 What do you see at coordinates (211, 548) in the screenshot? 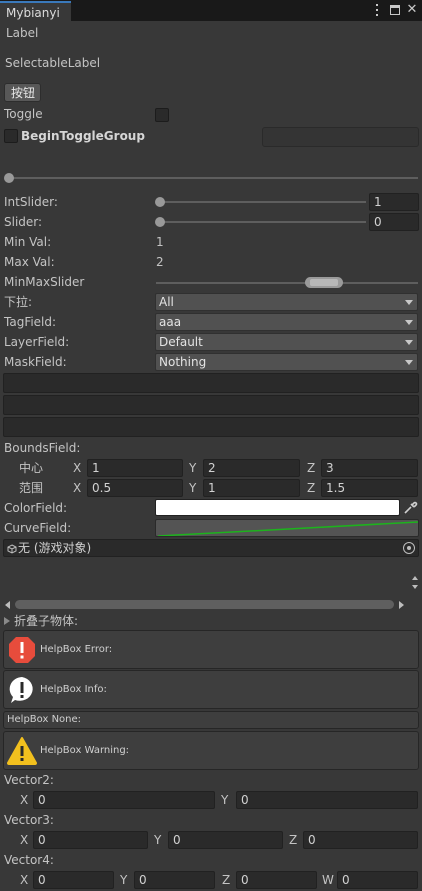
I see `object-field: 无 (游戏对象)` at bounding box center [211, 548].